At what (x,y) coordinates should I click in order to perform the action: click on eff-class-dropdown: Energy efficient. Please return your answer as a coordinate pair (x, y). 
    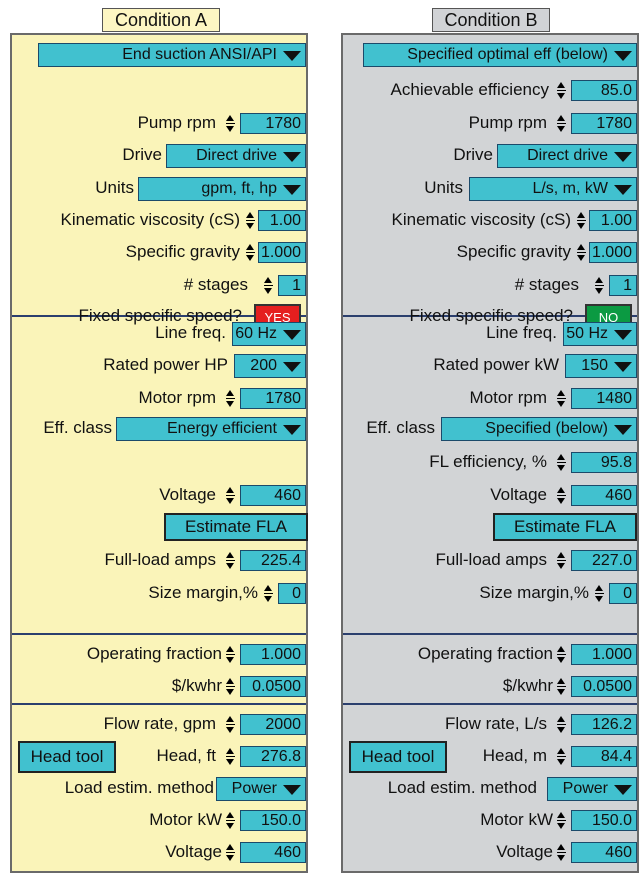
    Looking at the image, I should click on (211, 429).